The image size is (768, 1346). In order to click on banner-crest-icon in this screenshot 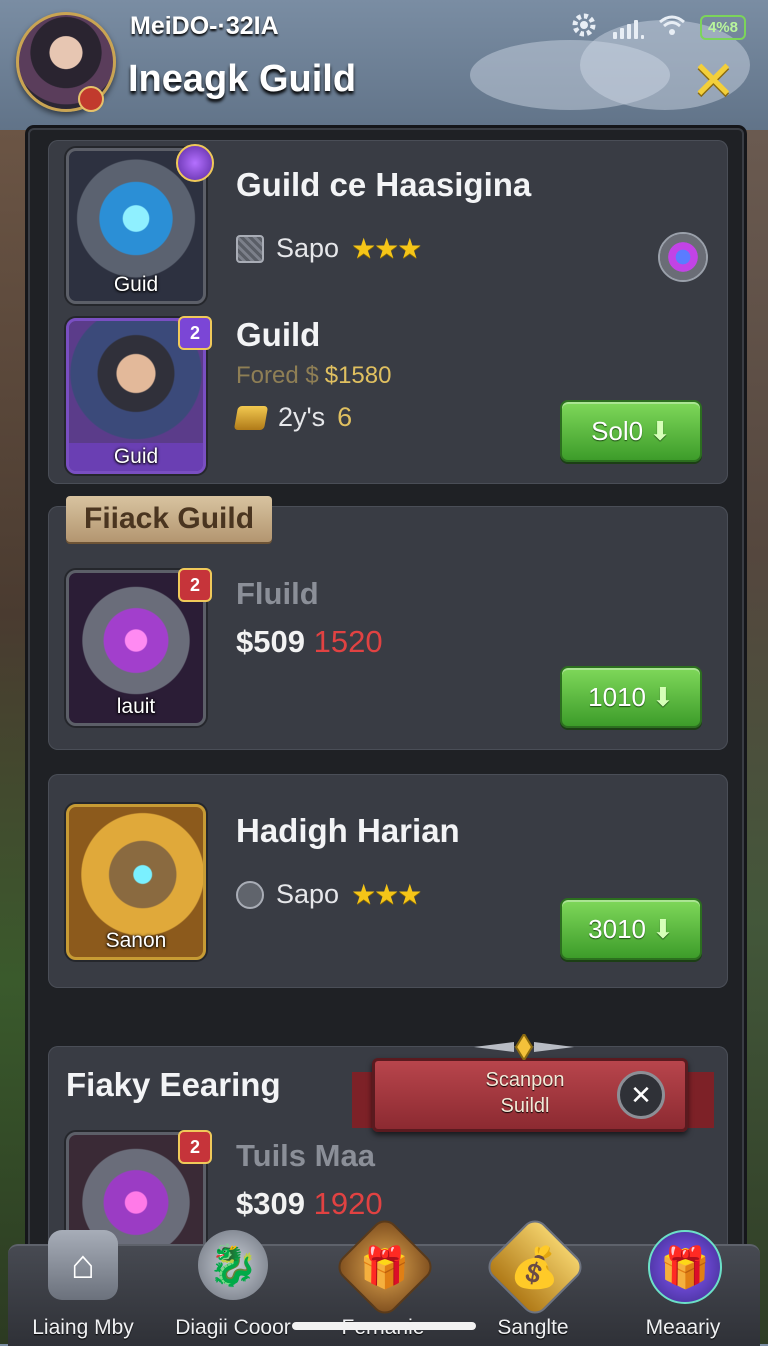, I will do `click(524, 1047)`.